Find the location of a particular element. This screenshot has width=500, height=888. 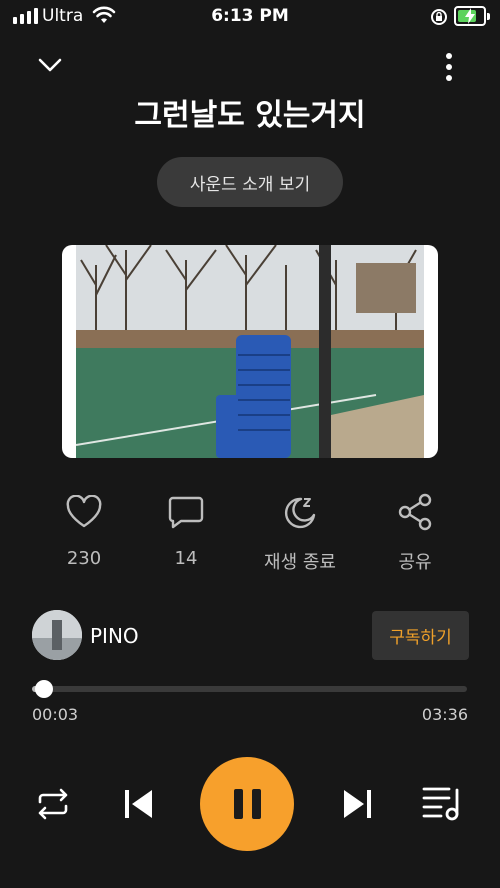

heart-icon is located at coordinates (84, 512).